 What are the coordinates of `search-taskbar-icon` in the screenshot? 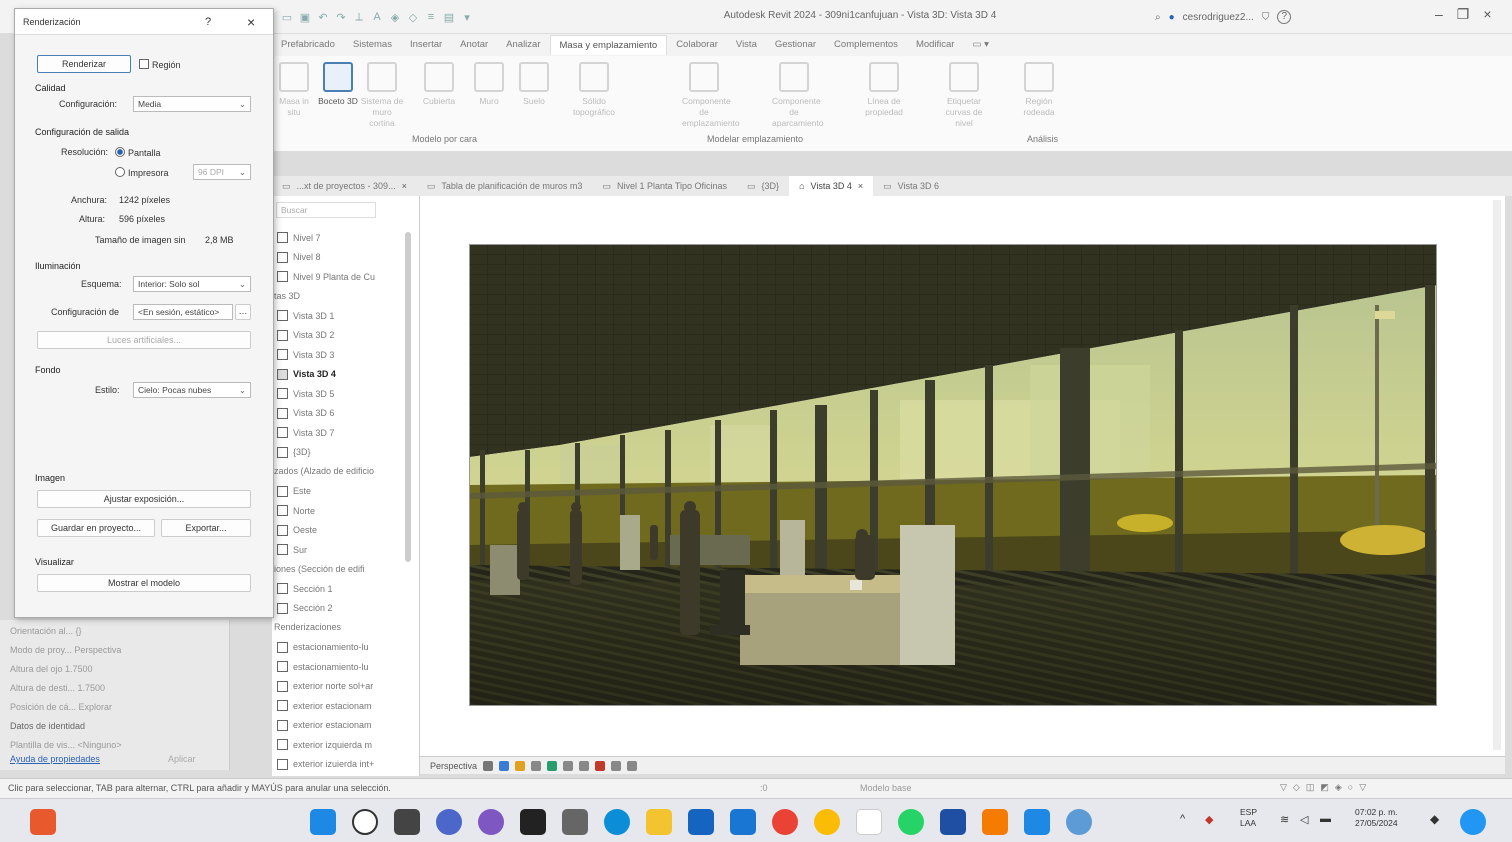 It's located at (365, 822).